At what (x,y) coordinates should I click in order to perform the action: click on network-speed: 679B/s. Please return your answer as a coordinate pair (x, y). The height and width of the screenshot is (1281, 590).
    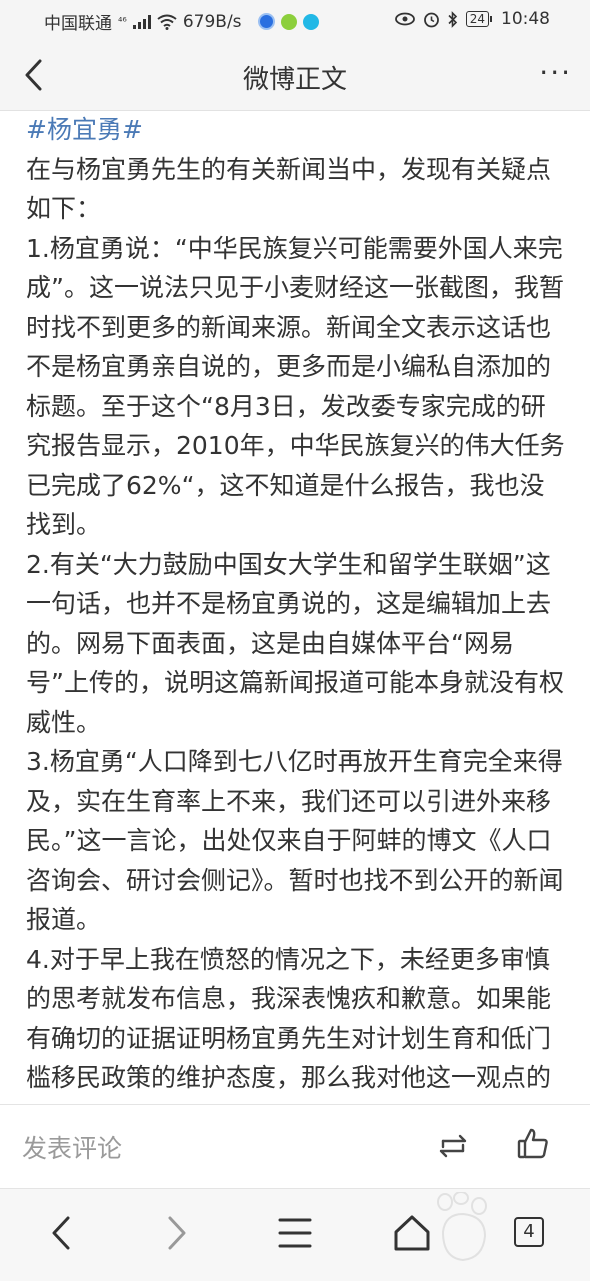
    Looking at the image, I should click on (212, 21).